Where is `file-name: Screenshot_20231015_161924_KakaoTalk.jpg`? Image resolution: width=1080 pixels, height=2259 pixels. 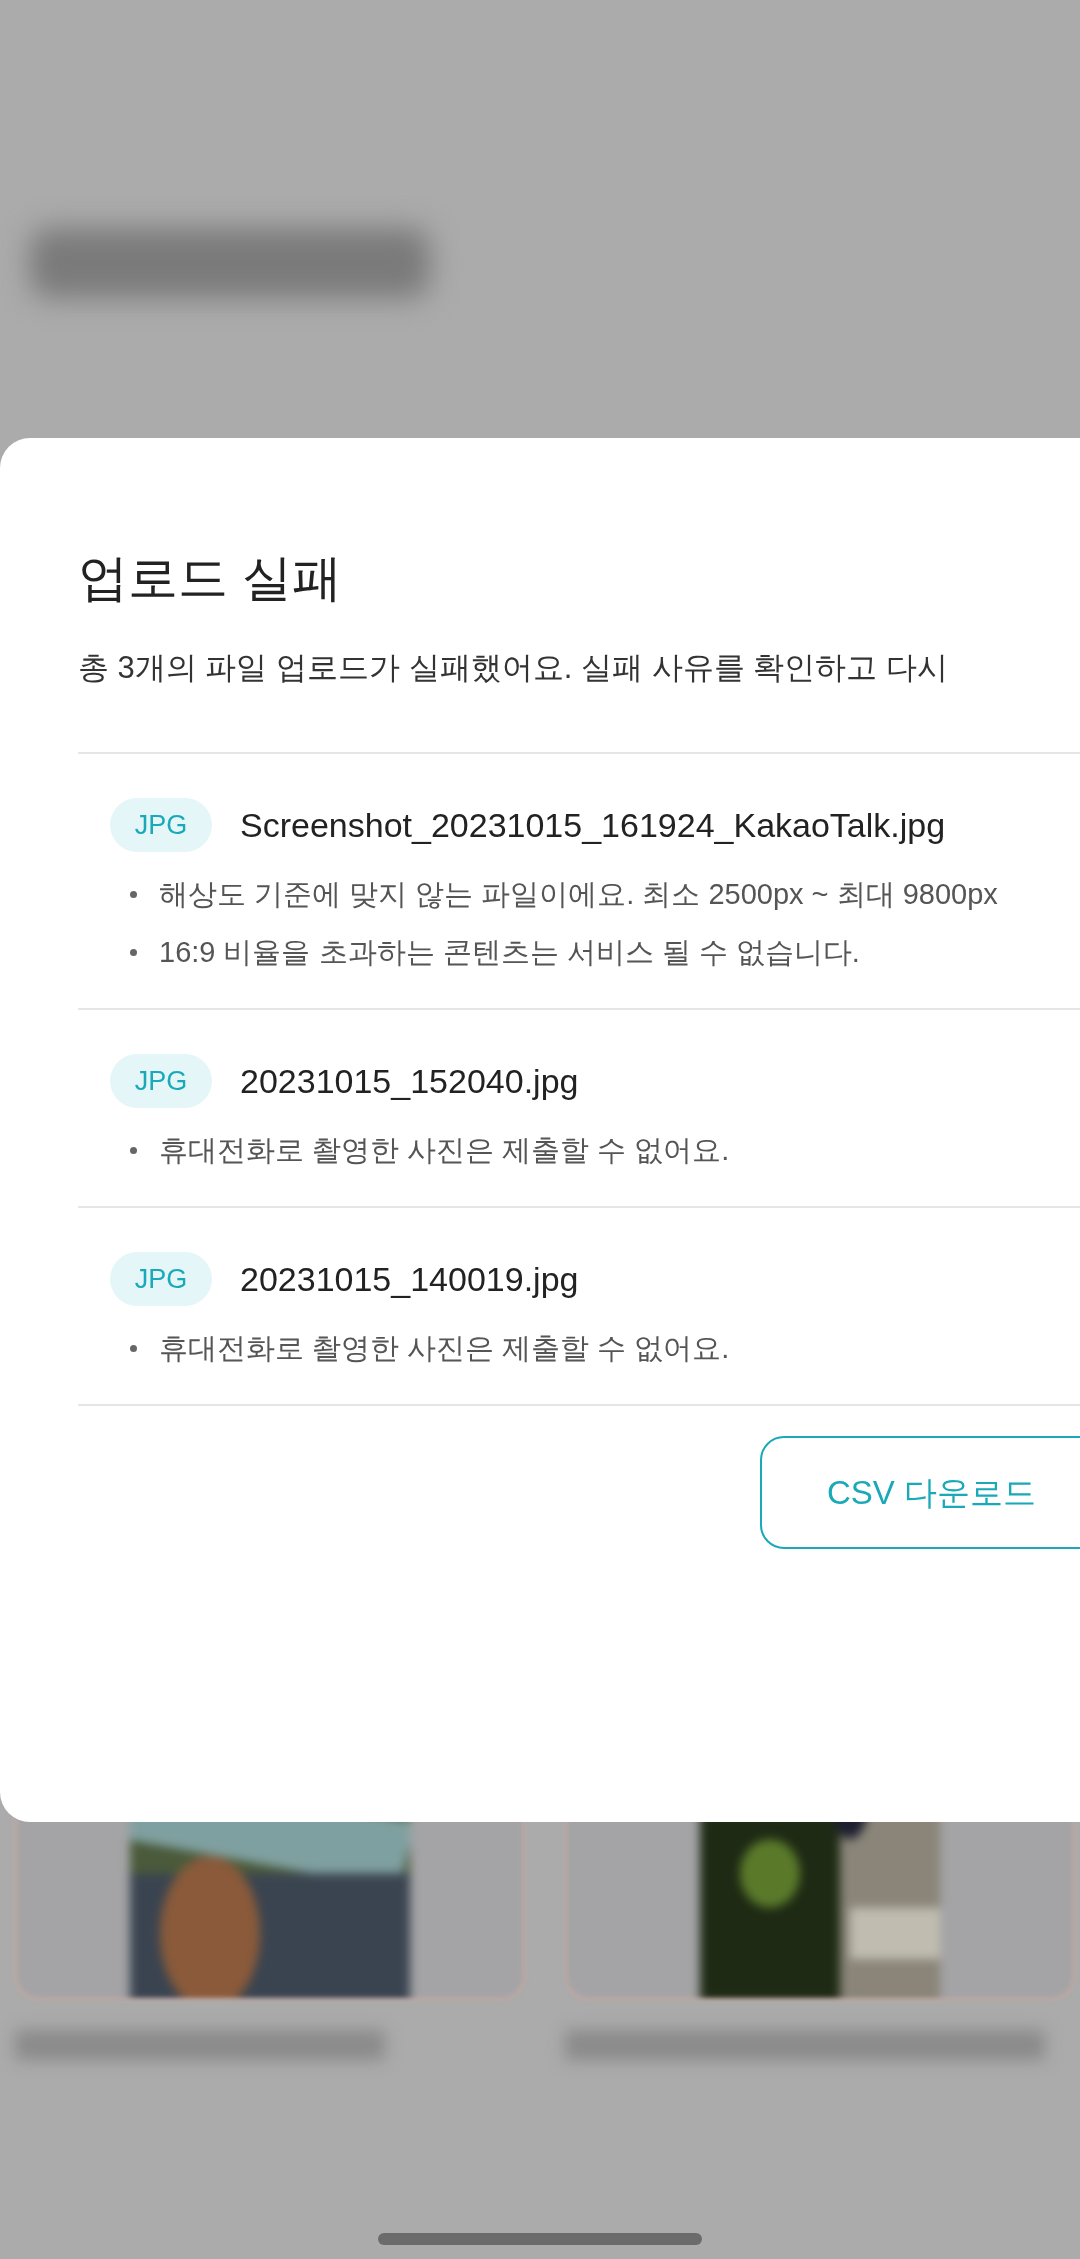 file-name: Screenshot_20231015_161924_KakaoTalk.jpg is located at coordinates (593, 825).